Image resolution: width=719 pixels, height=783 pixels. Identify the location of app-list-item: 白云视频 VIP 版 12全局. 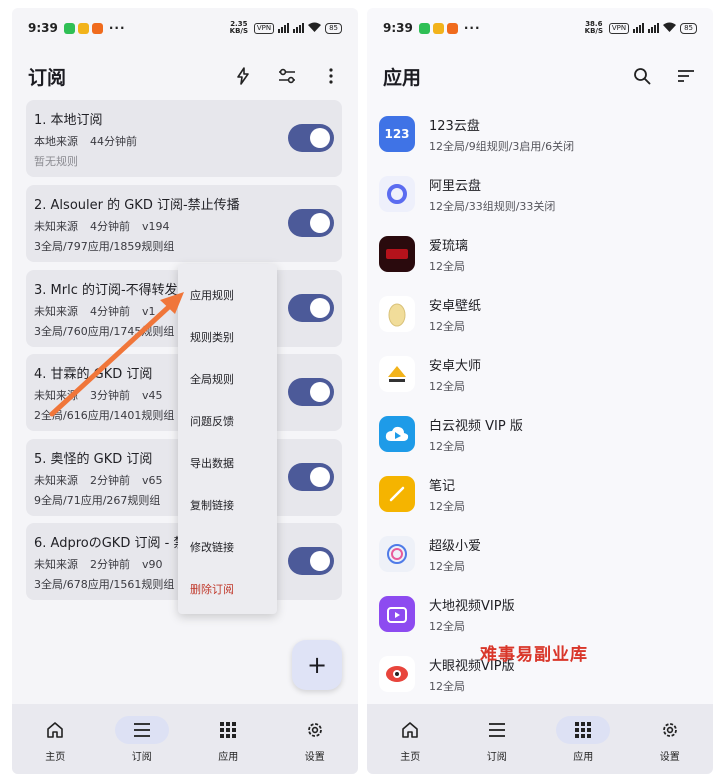
(539, 434).